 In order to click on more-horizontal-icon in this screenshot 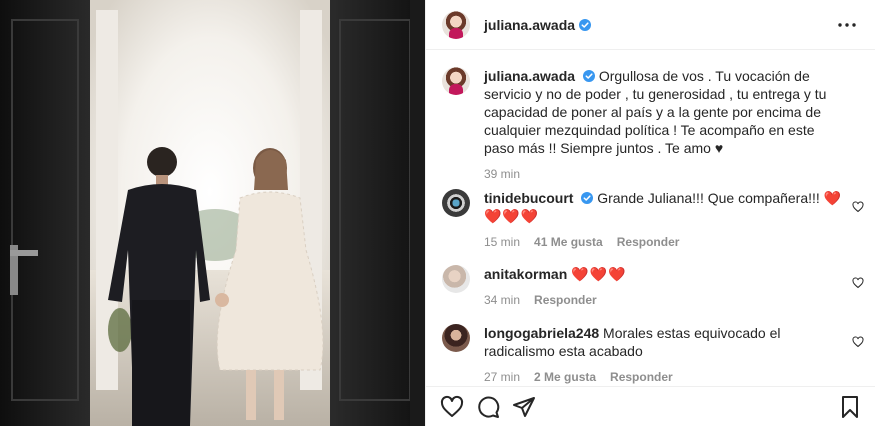, I will do `click(847, 24)`.